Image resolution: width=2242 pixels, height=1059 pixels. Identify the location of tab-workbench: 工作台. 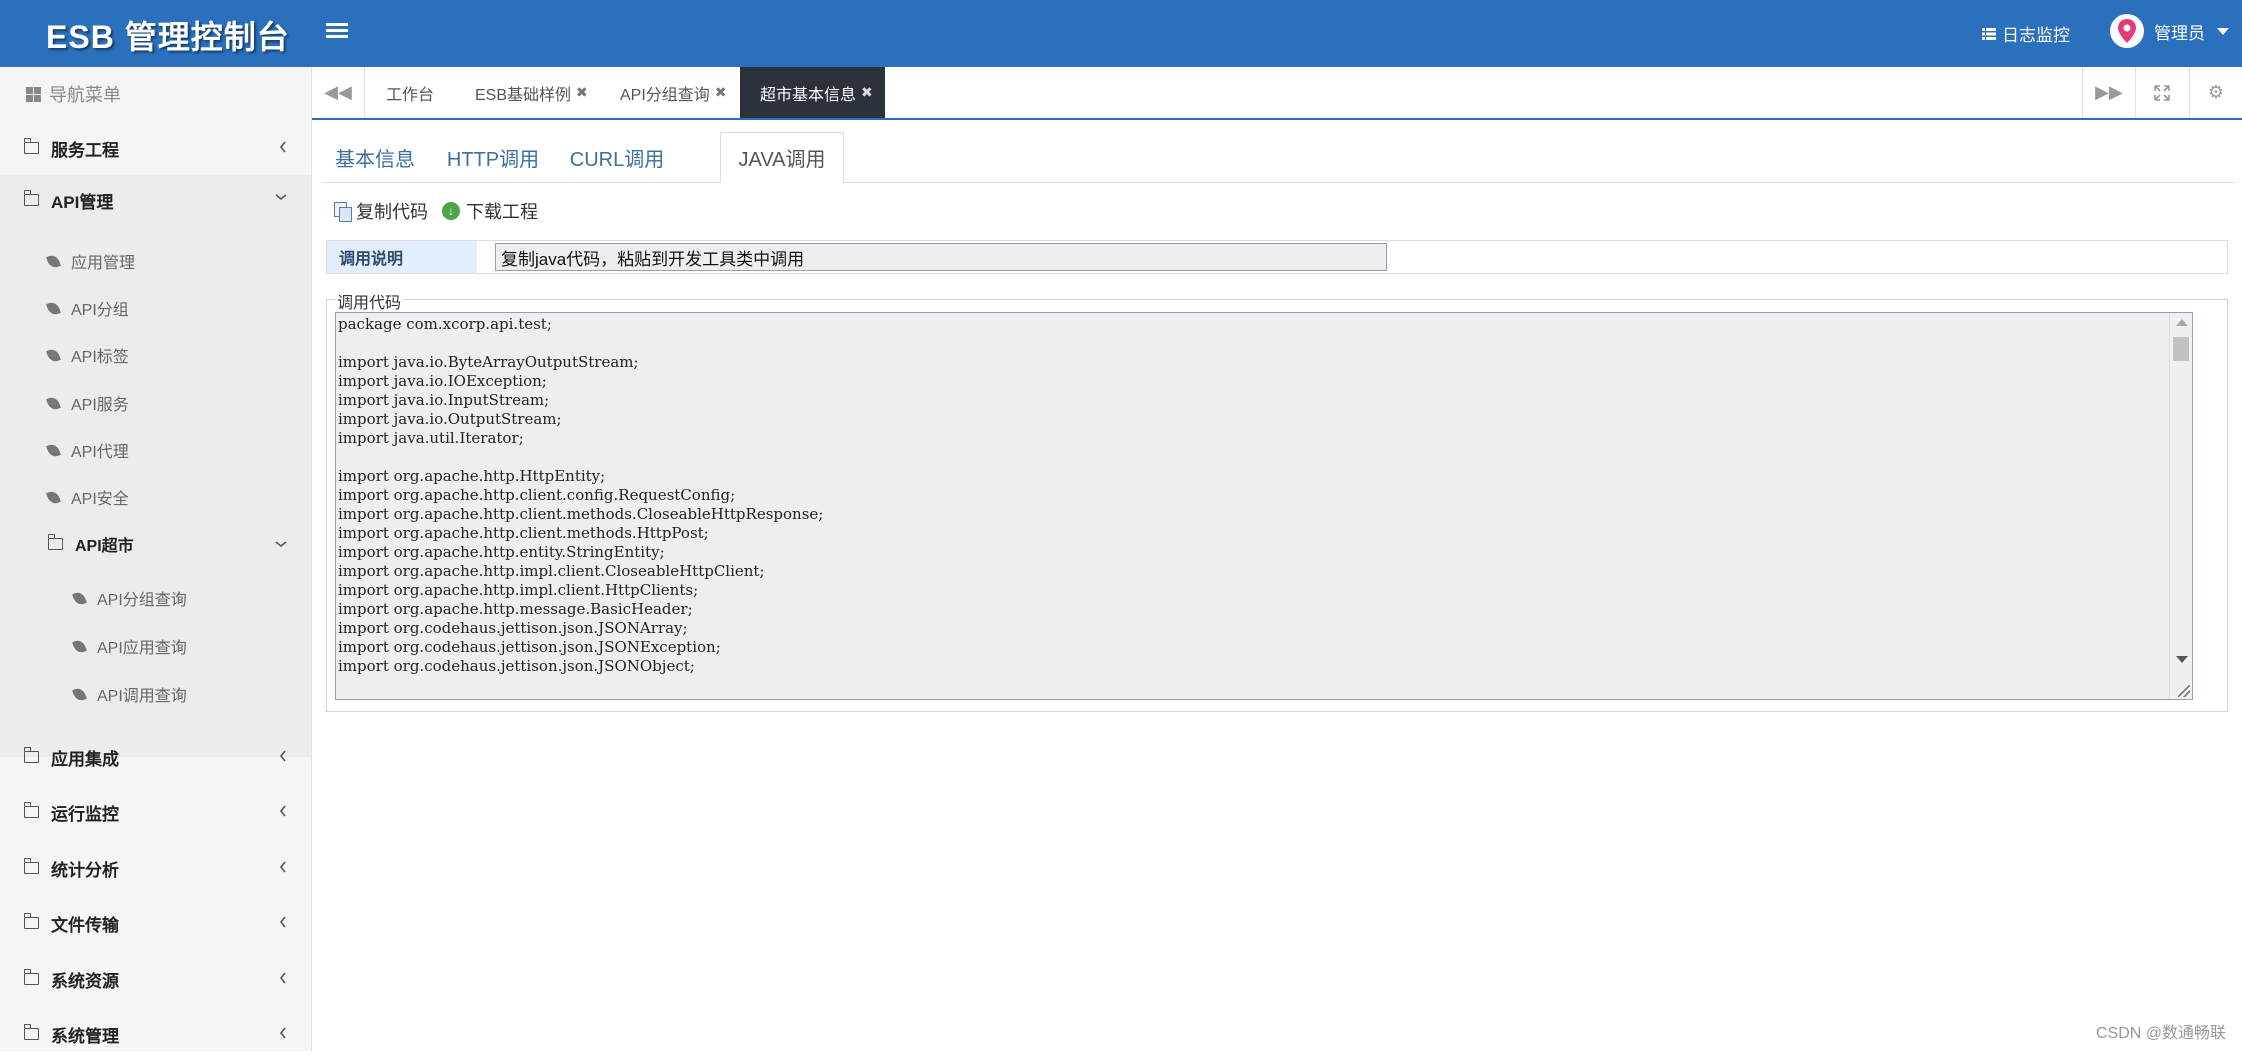
(410, 92).